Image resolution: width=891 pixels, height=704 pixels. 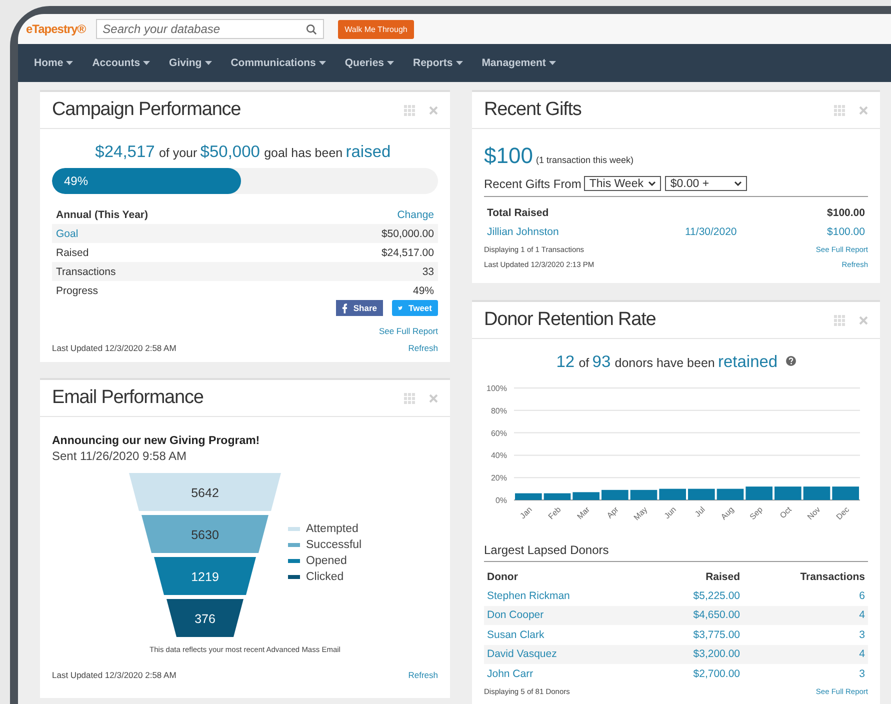 I want to click on funnel-stage: 376, so click(x=205, y=618).